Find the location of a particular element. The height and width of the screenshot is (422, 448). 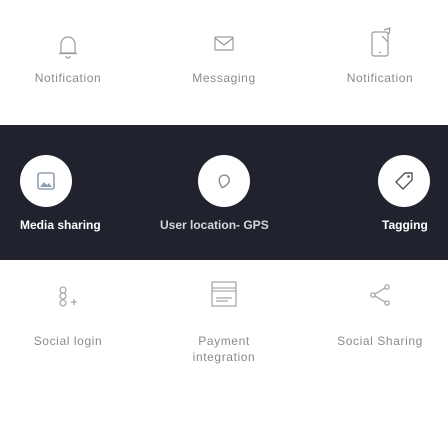

feature-label-line2: integration is located at coordinates (224, 357).